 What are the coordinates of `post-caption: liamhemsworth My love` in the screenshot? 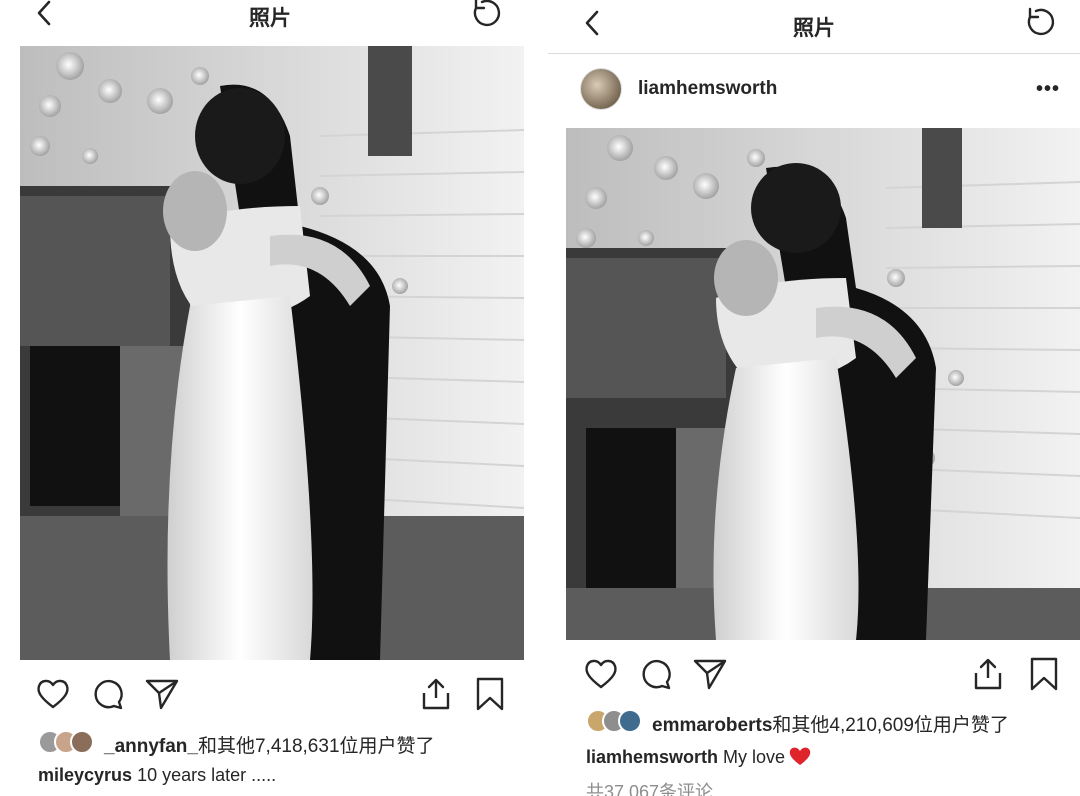 It's located at (698, 757).